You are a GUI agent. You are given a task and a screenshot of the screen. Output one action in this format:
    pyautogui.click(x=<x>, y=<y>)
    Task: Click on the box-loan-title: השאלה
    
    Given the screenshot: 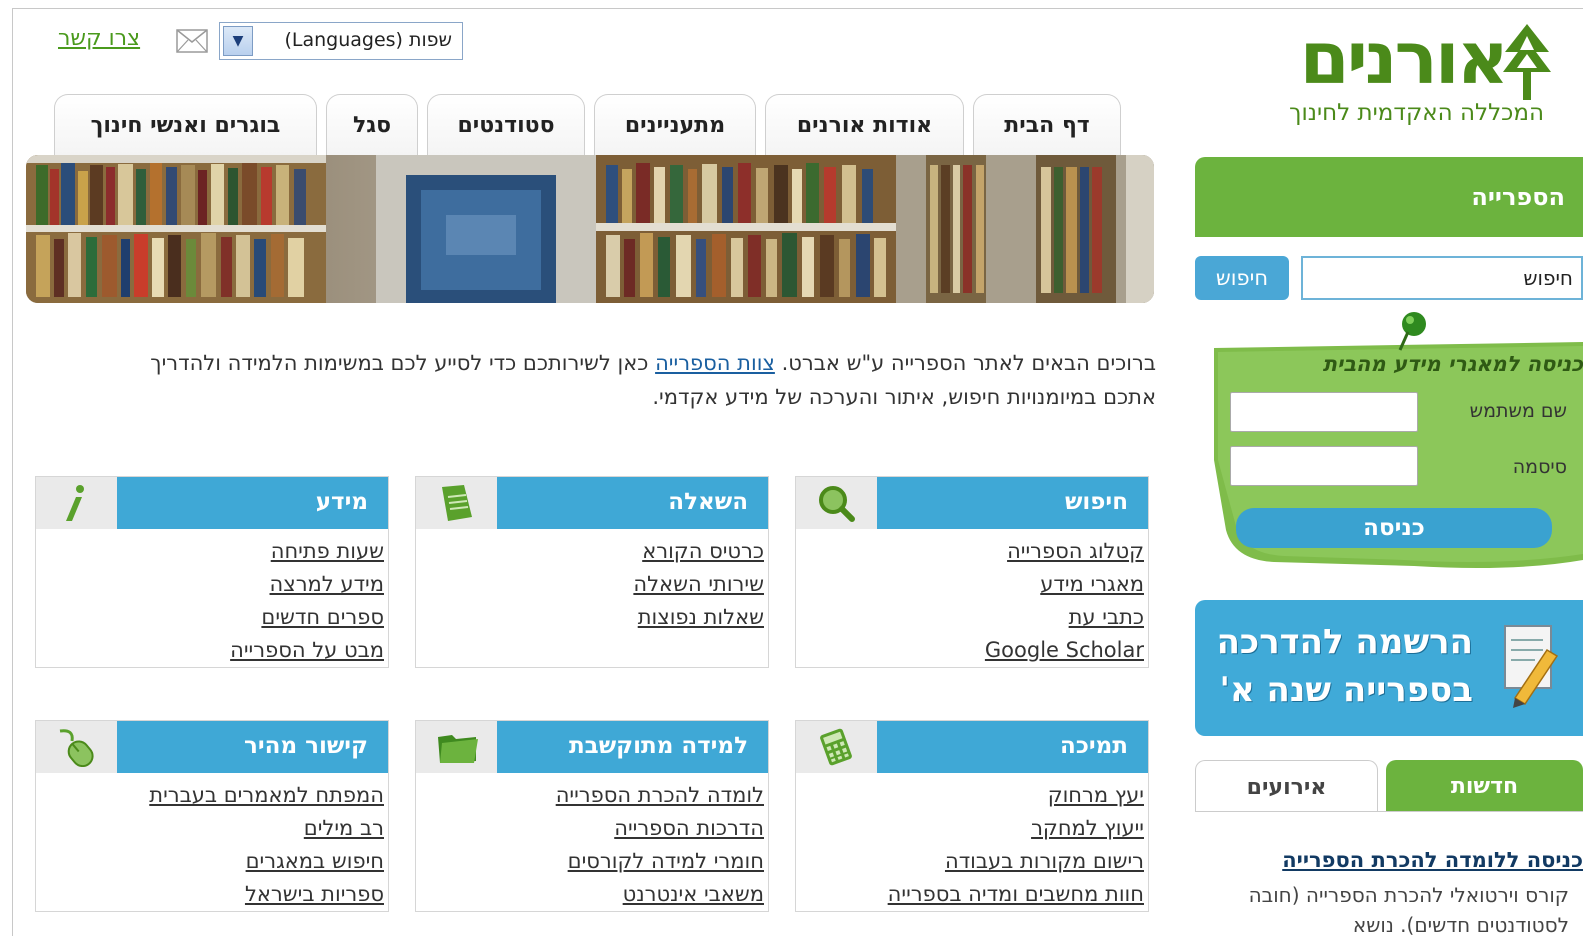 What is the action you would take?
    pyautogui.click(x=632, y=503)
    